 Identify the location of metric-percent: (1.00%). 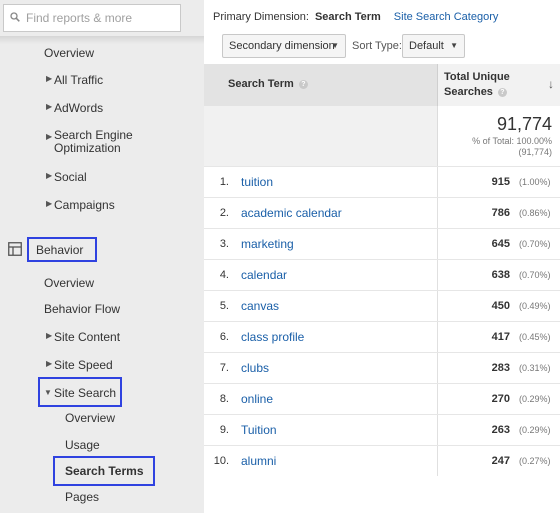
(535, 182).